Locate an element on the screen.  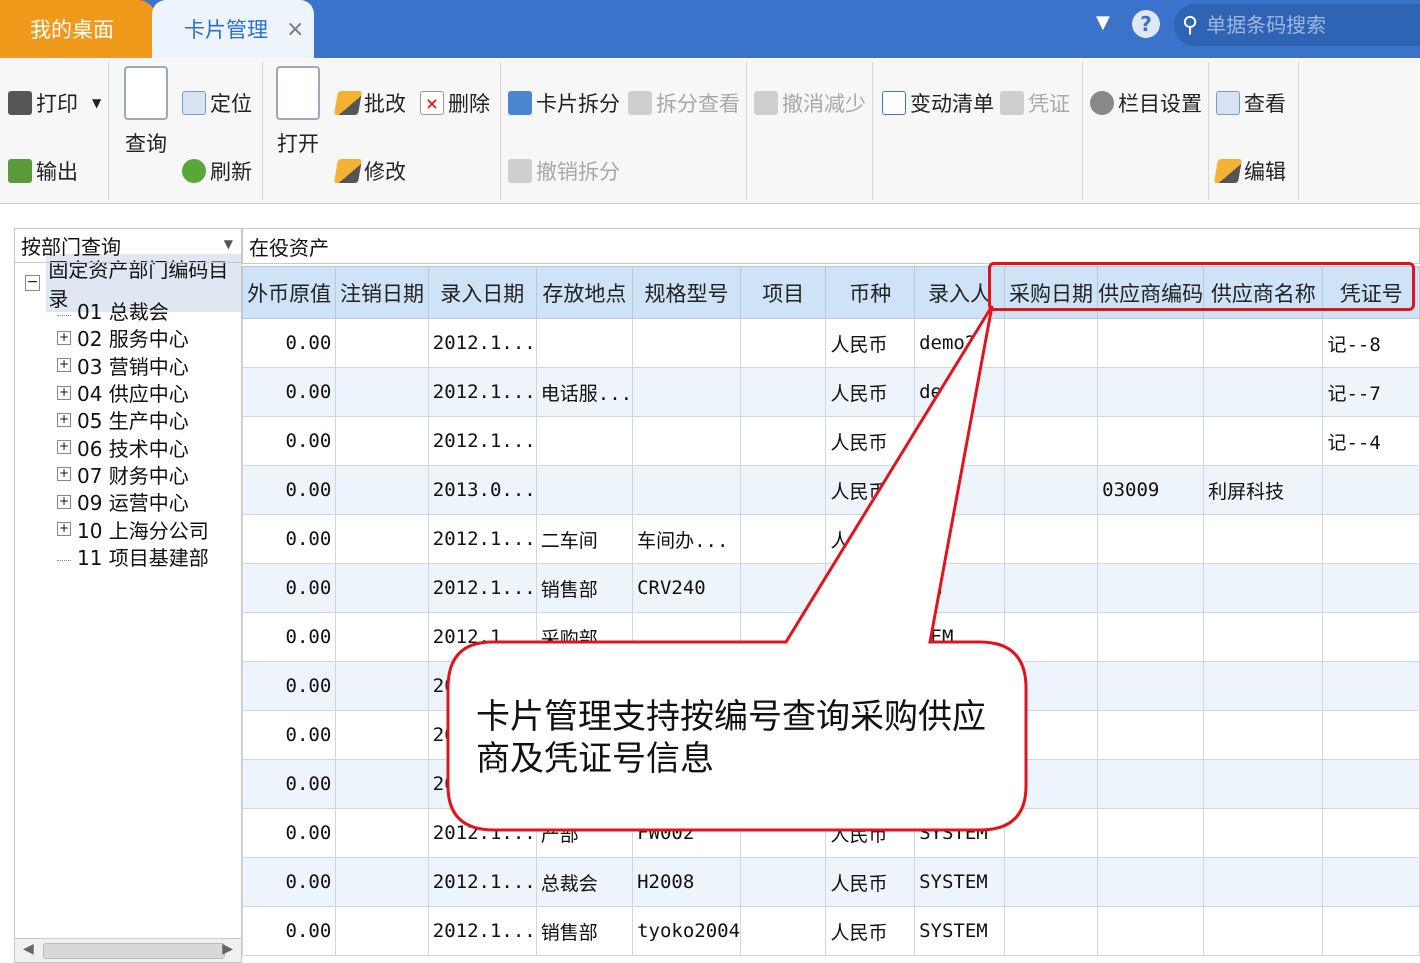
export-button: 输出 is located at coordinates (43, 171).